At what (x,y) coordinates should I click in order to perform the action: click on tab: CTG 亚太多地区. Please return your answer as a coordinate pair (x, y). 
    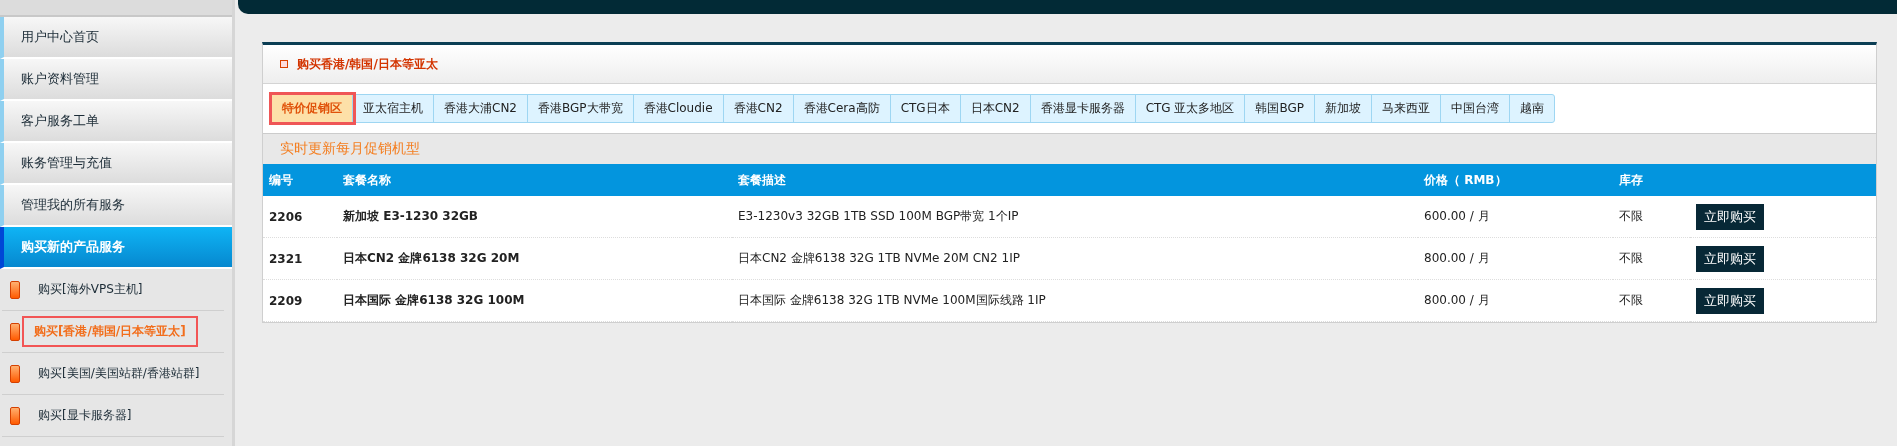
    Looking at the image, I should click on (1190, 108).